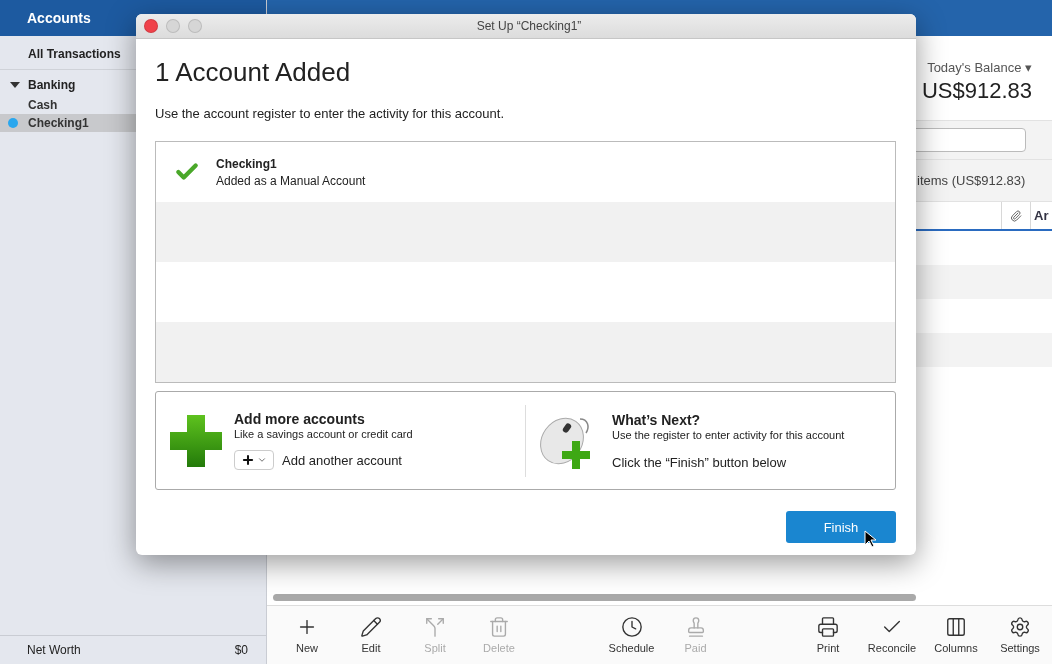  I want to click on next-title: What’s Next?, so click(657, 419).